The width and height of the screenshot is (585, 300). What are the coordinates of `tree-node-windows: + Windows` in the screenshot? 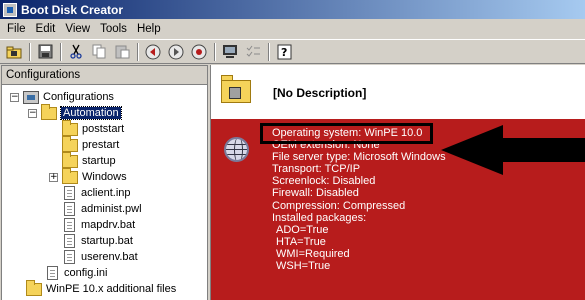 It's located at (88, 176).